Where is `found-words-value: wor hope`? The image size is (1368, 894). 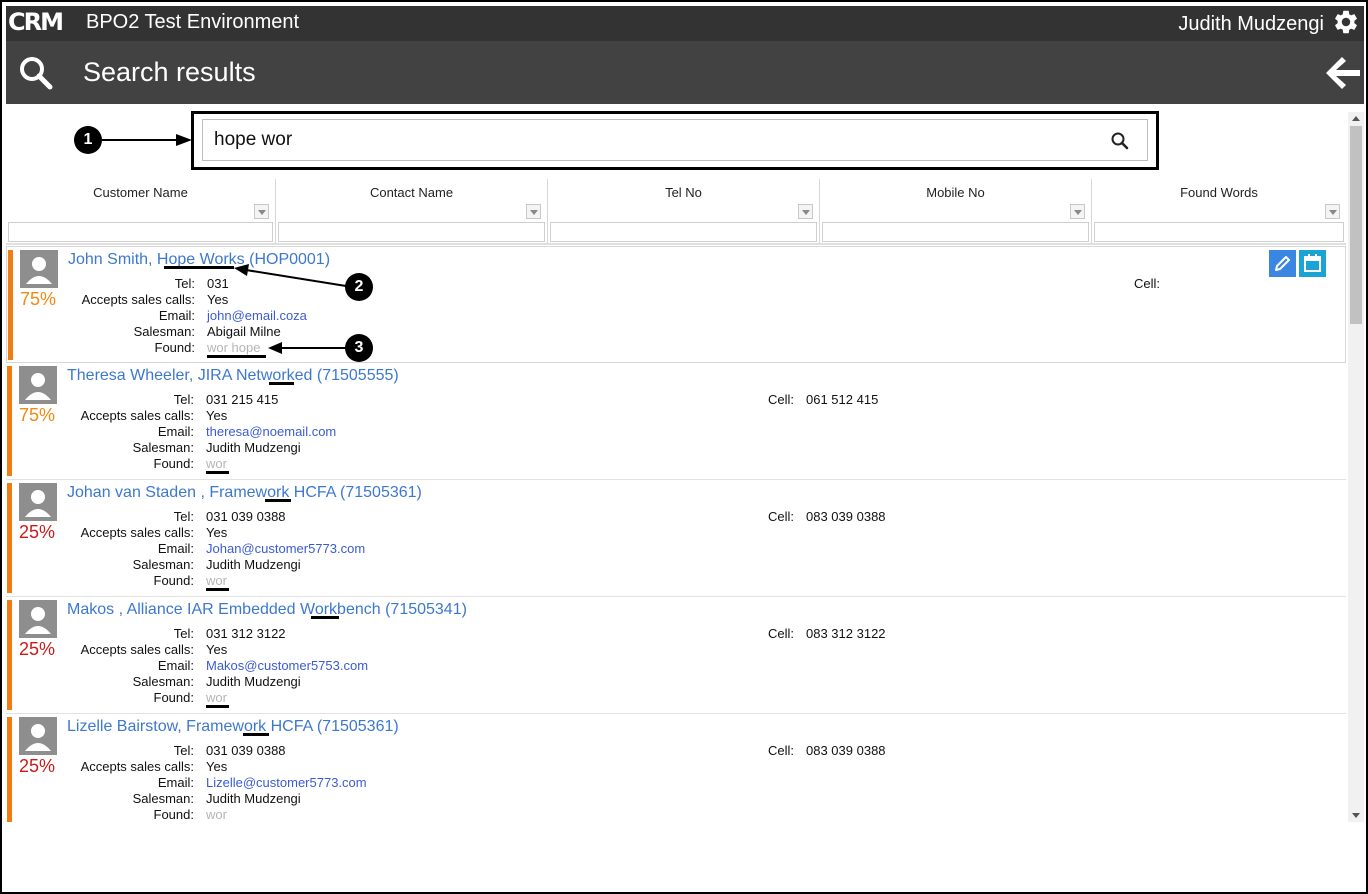
found-words-value: wor hope is located at coordinates (234, 347).